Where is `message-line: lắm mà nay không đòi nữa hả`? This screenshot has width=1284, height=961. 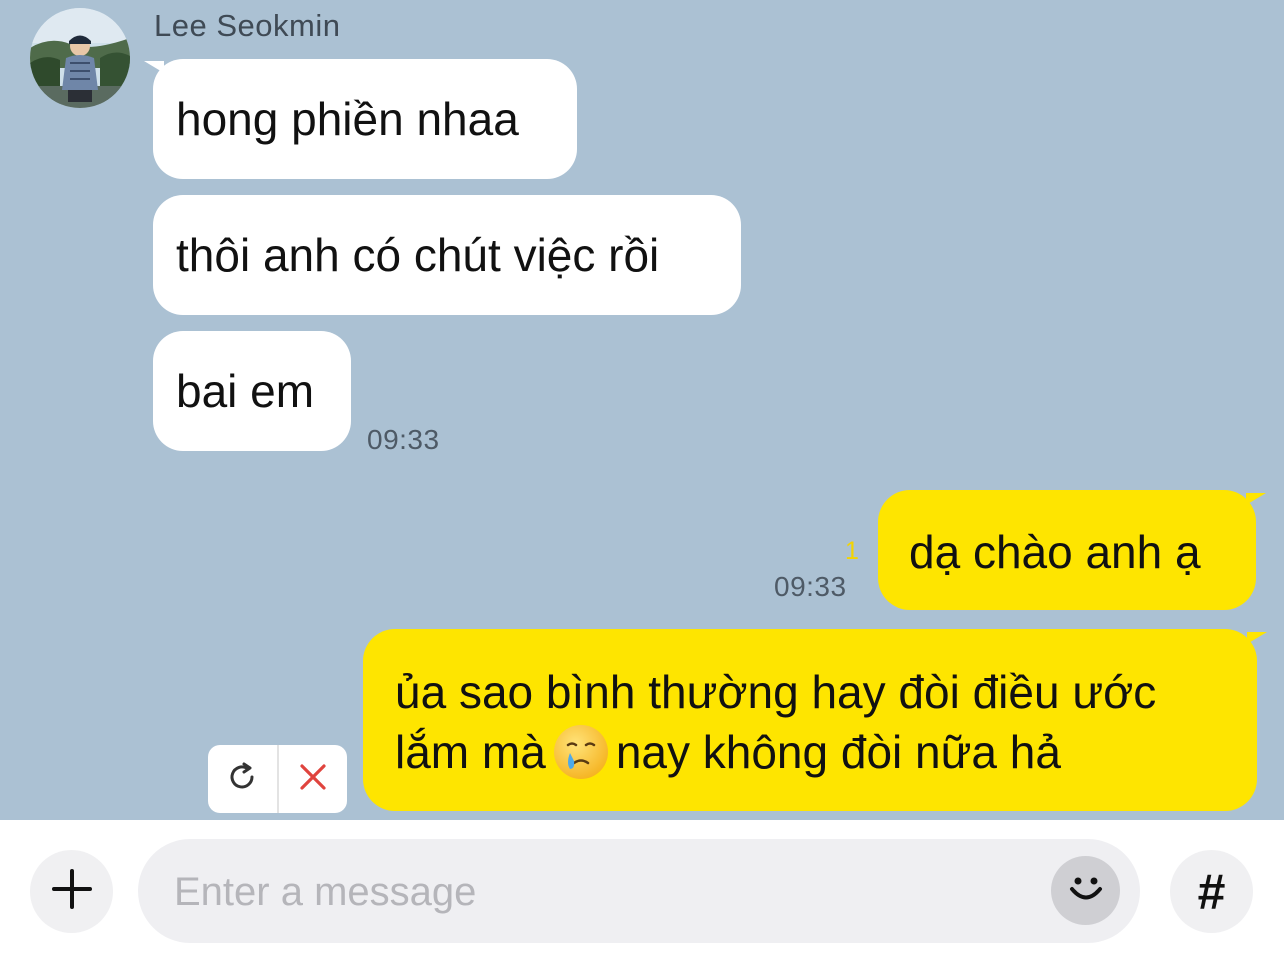
message-line: lắm mà nay không đòi nữa hả is located at coordinates (826, 752).